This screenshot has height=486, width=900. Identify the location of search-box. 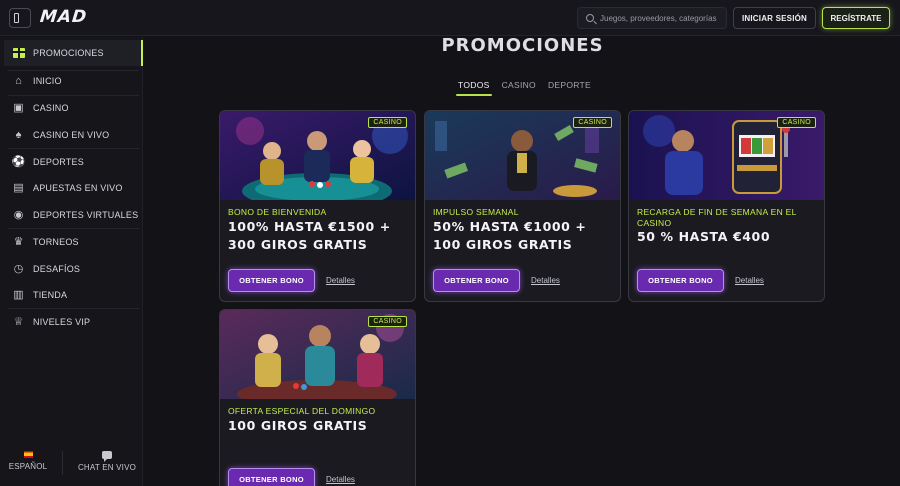
(652, 18).